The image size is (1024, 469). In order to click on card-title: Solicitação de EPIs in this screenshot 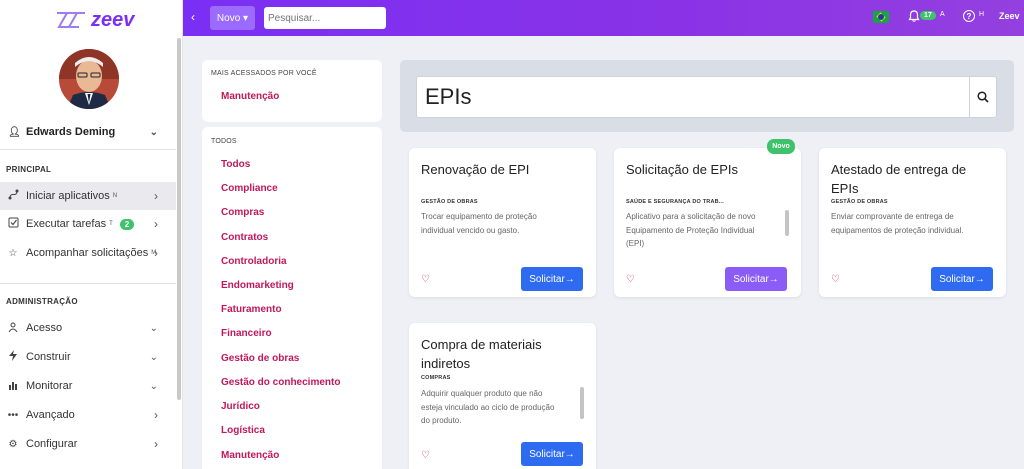, I will do `click(682, 169)`.